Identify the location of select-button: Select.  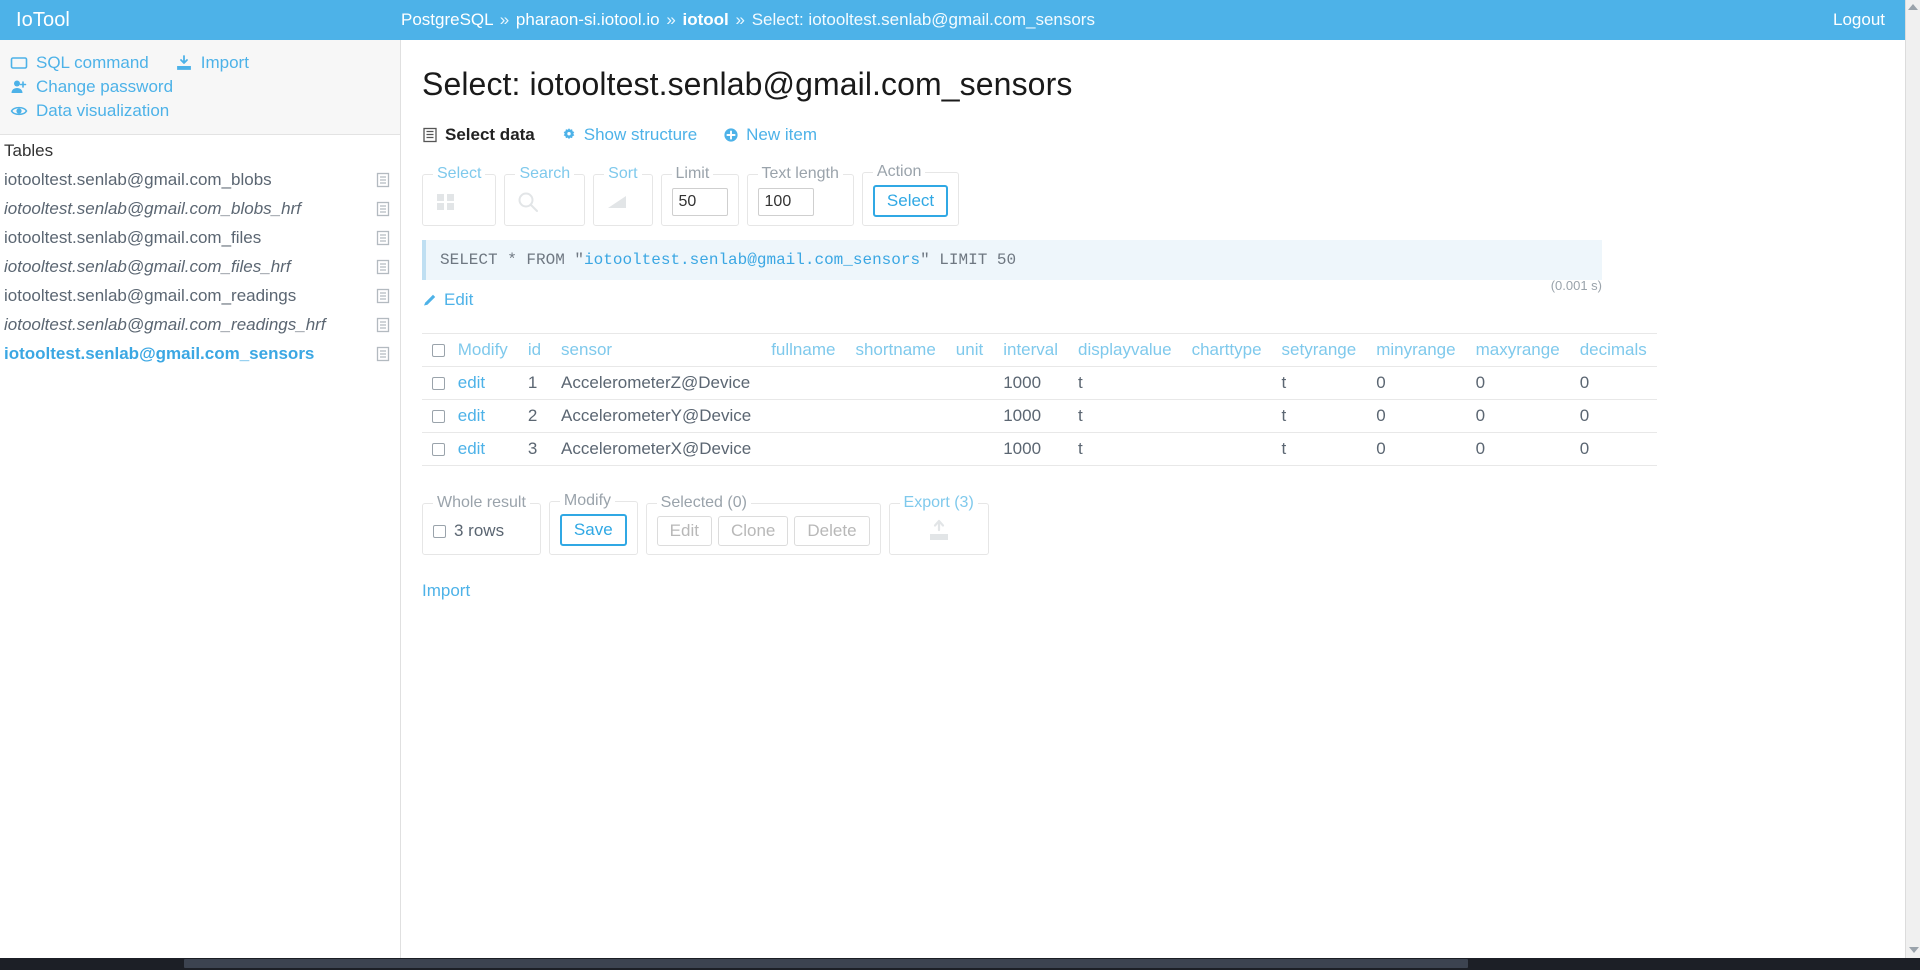
(910, 201).